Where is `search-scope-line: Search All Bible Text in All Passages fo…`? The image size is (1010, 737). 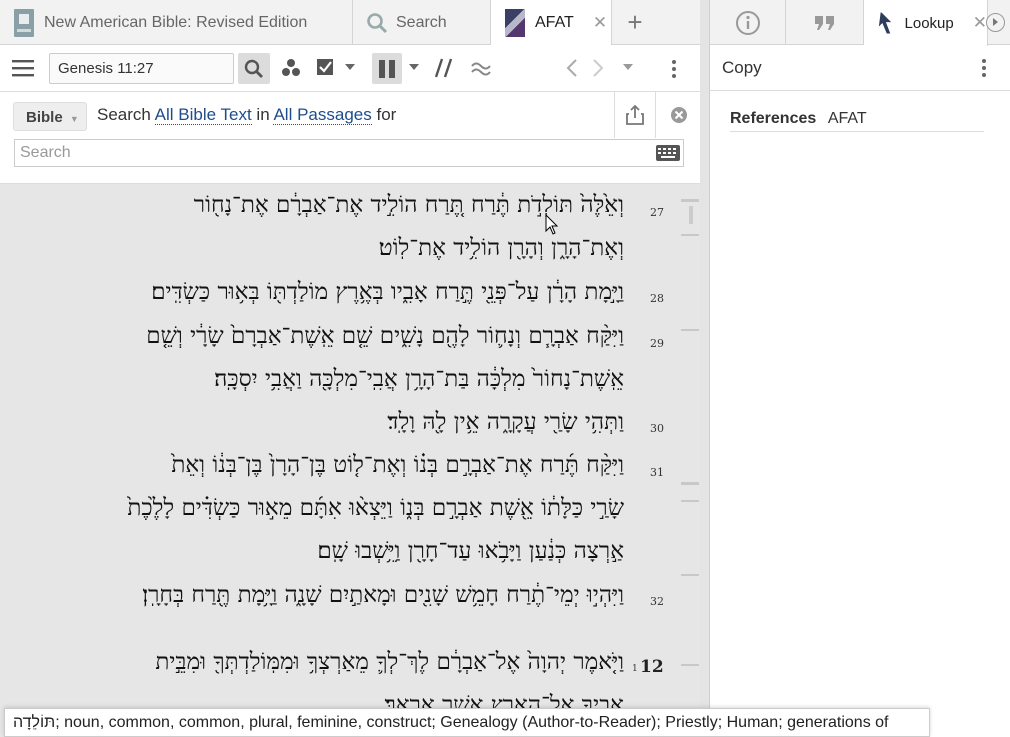 search-scope-line: Search All Bible Text in All Passages fo… is located at coordinates (246, 115).